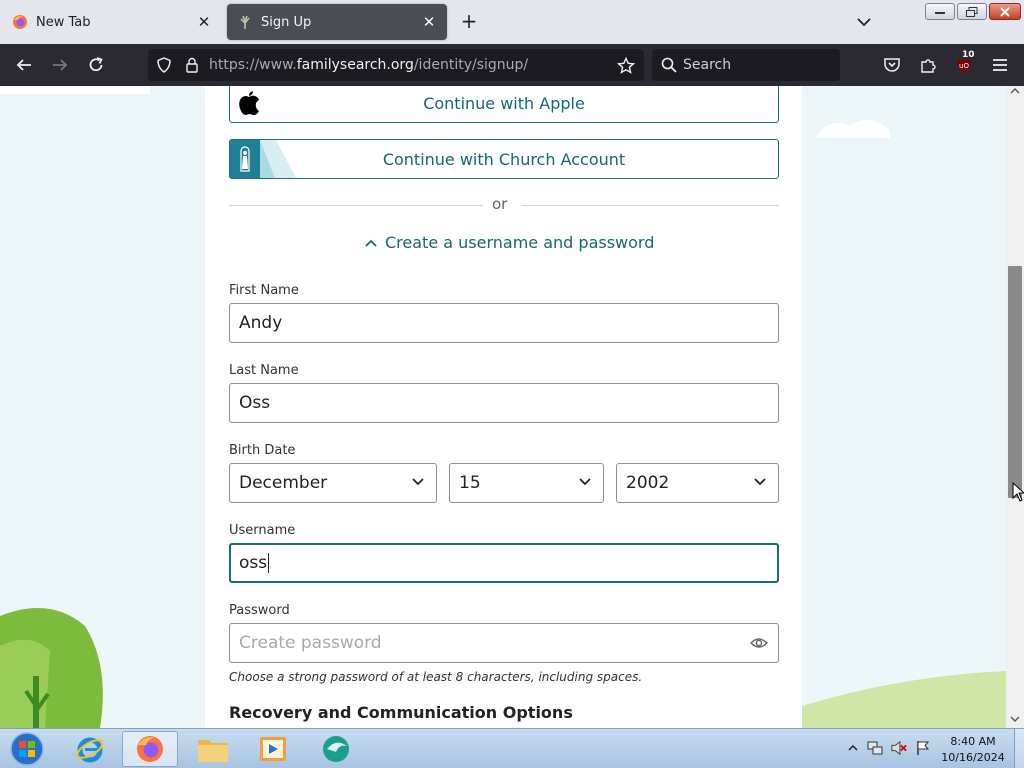  I want to click on tab-sign-up: Sign Up ✕, so click(337, 22).